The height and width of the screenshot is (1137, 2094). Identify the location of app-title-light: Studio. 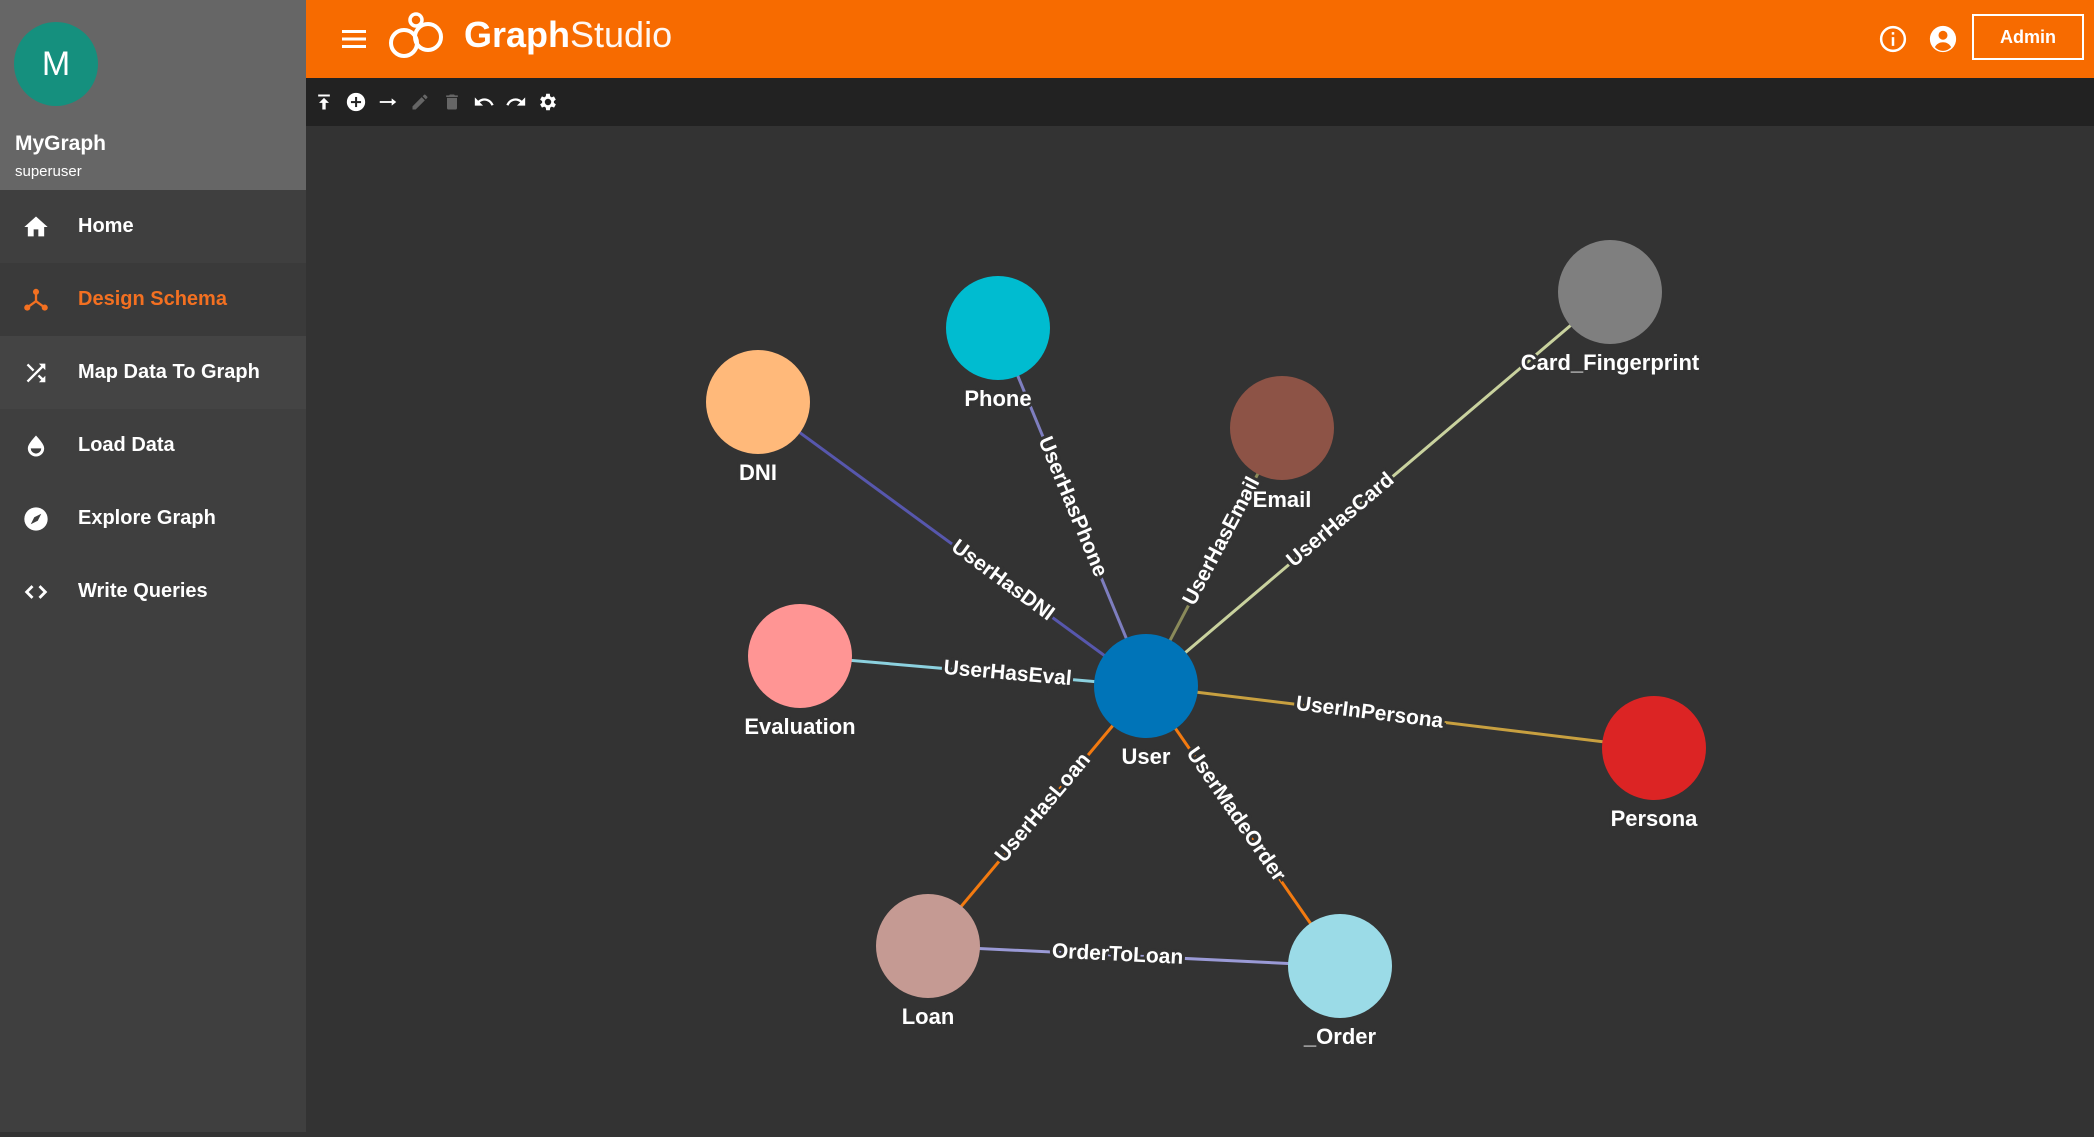
(621, 34).